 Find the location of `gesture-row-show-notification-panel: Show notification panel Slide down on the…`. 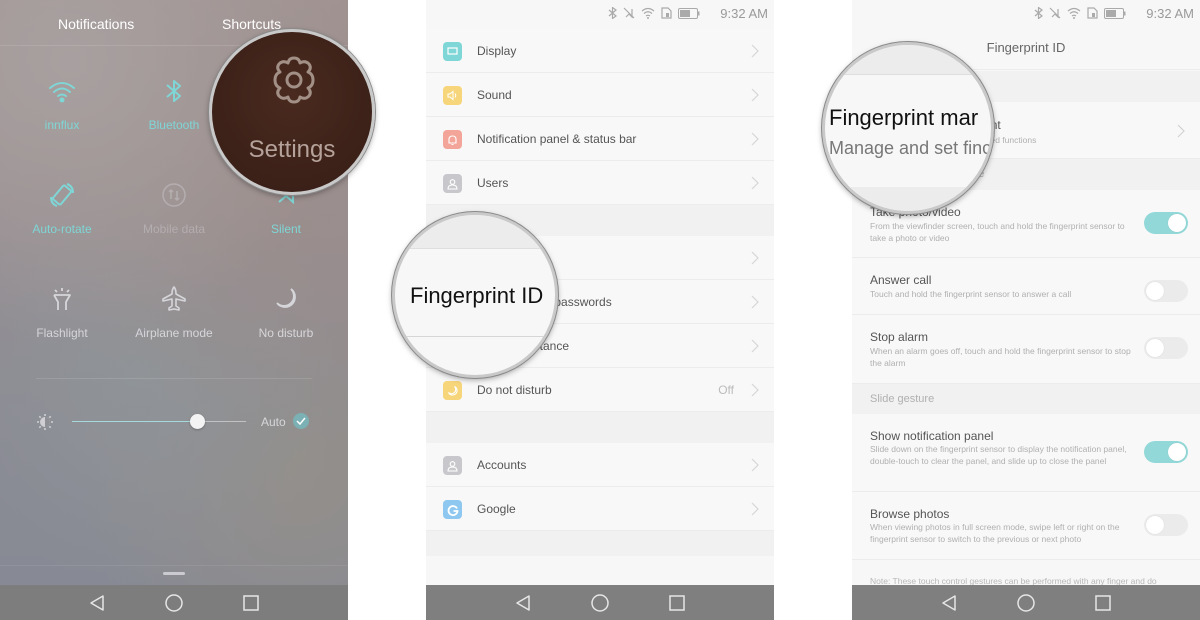

gesture-row-show-notification-panel: Show notification panel Slide down on the… is located at coordinates (1026, 453).